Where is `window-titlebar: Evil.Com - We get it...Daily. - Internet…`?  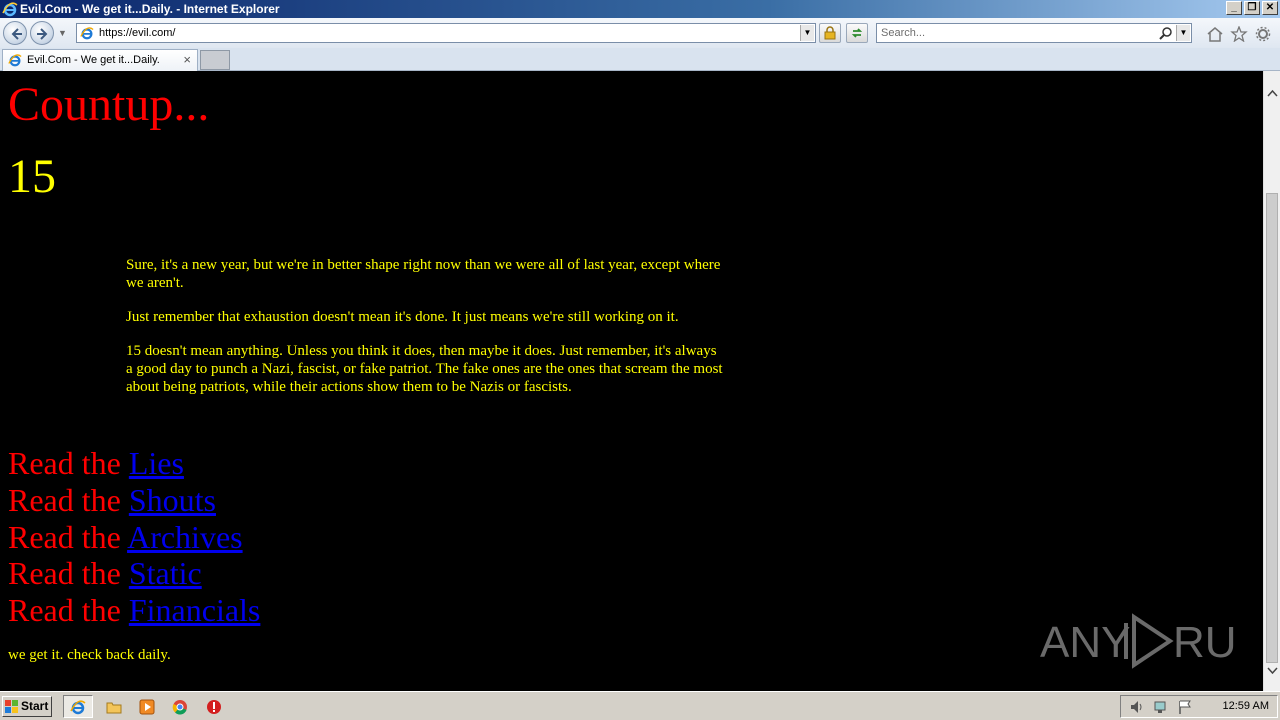
window-titlebar: Evil.Com - We get it...Daily. - Internet… is located at coordinates (640, 9).